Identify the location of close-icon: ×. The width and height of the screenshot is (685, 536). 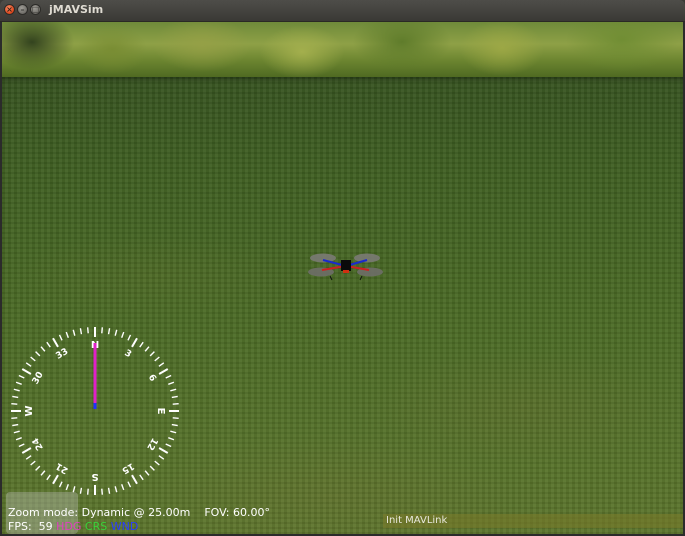
(9, 9).